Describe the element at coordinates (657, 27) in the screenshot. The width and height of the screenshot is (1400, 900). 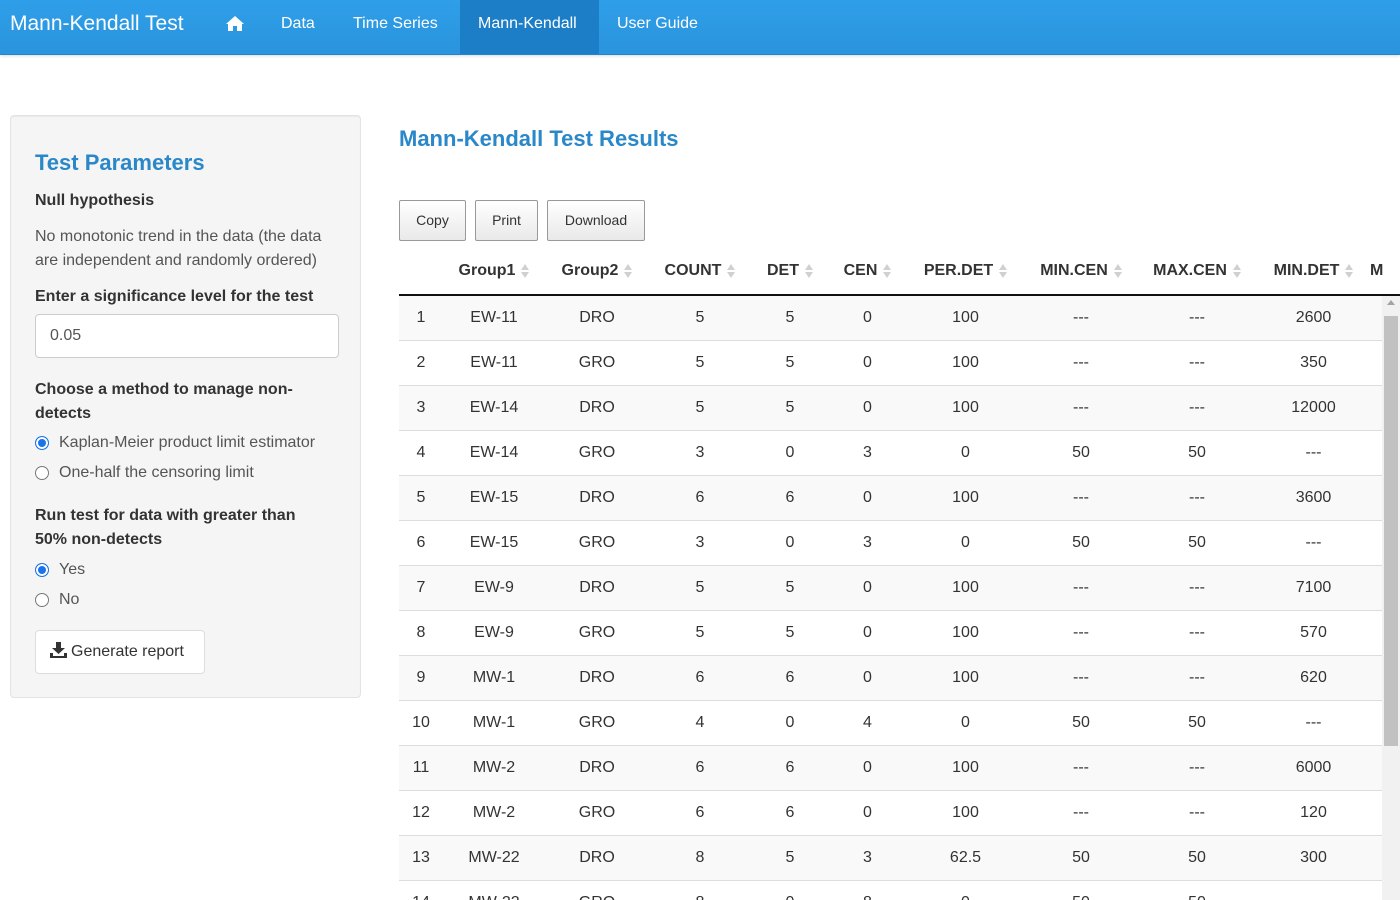
I see `nav-tab-user-guide: User Guide` at that location.